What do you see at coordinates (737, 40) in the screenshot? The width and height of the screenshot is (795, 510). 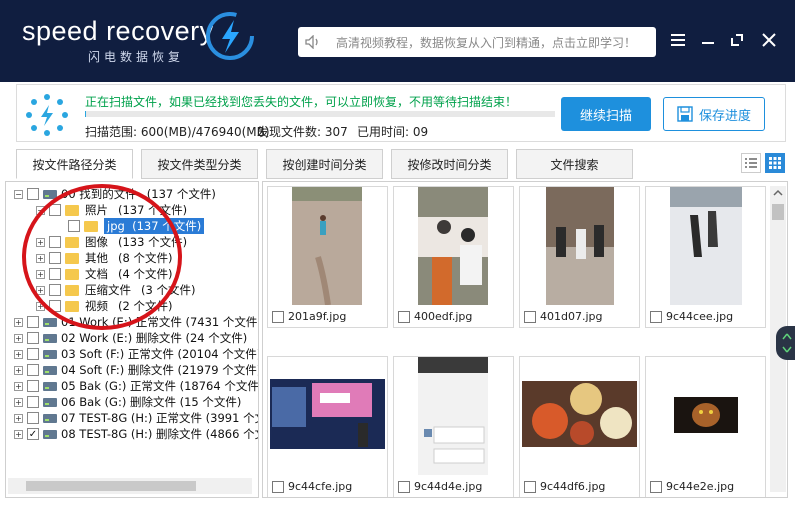 I see `maximize-icon` at bounding box center [737, 40].